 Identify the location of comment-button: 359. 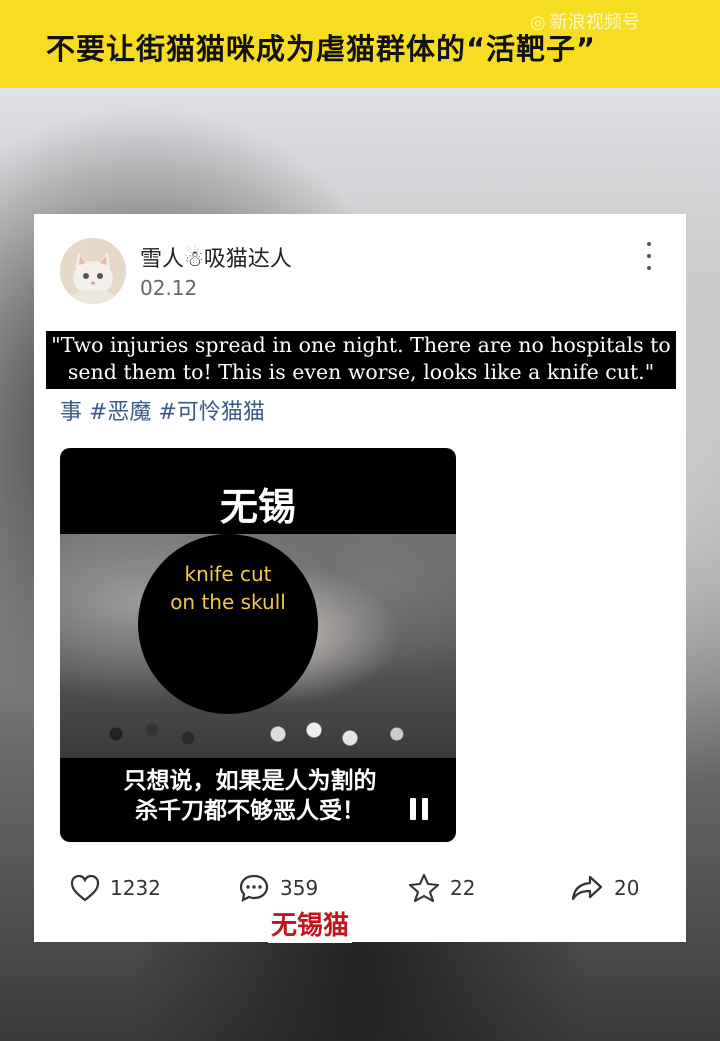
(278, 888).